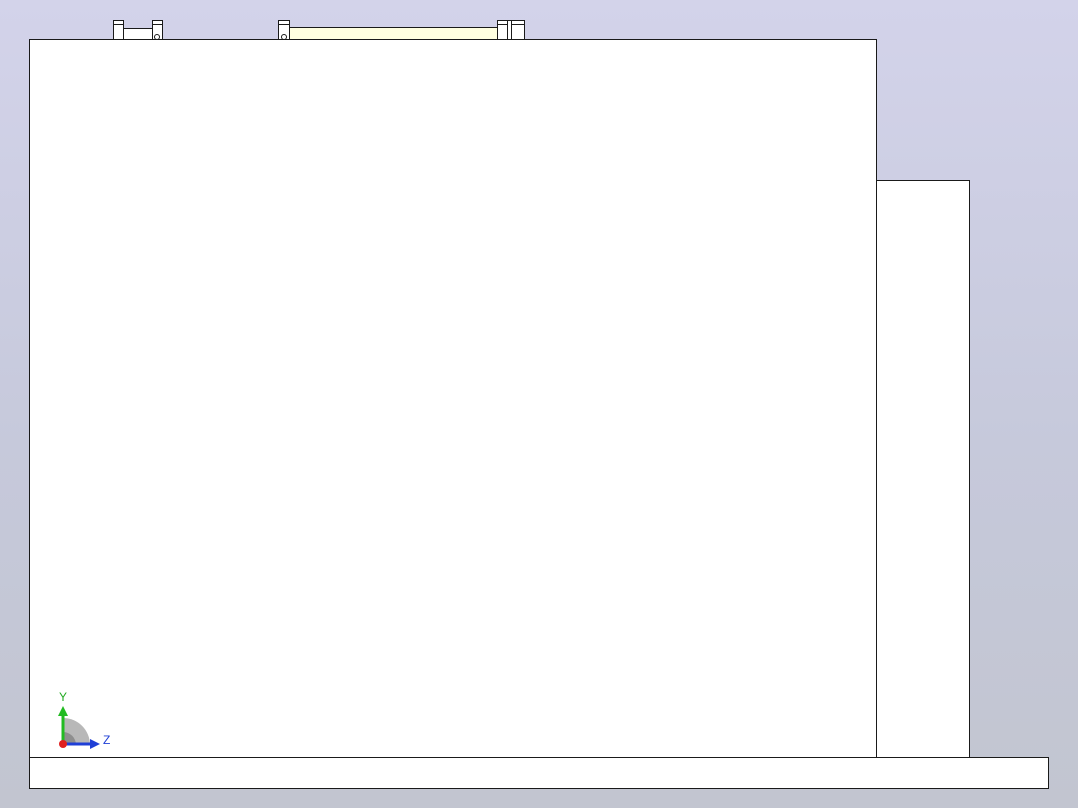  What do you see at coordinates (106, 740) in the screenshot?
I see `z-axis-label: Z` at bounding box center [106, 740].